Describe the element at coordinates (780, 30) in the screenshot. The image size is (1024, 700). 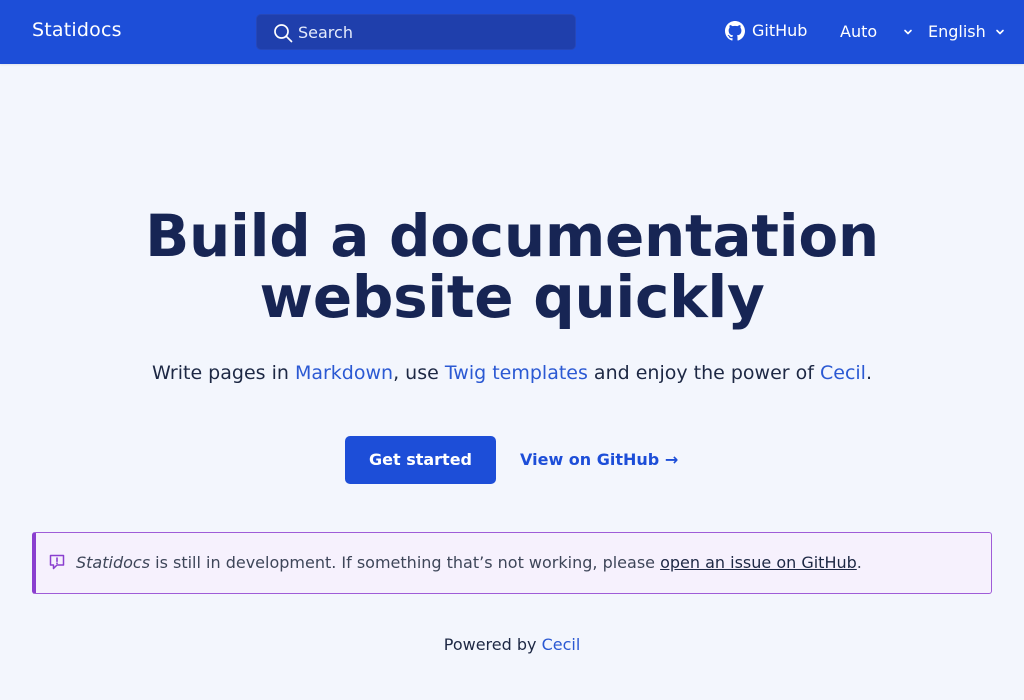
I see `github-nav-label: GitHub` at that location.